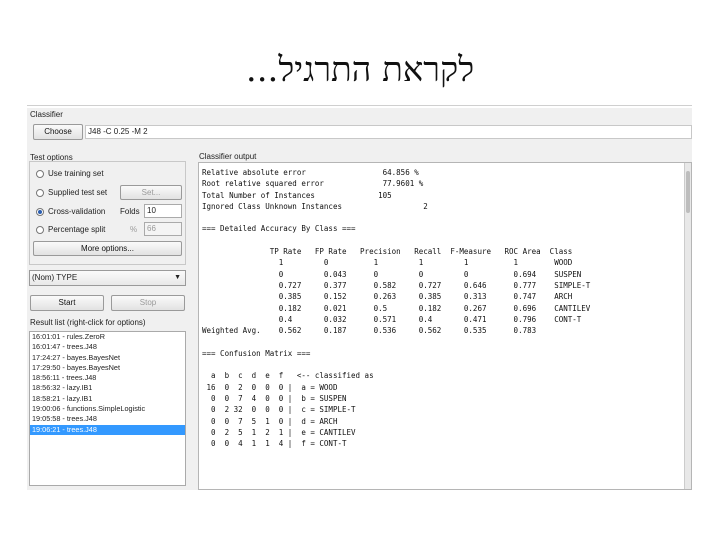 Image resolution: width=720 pixels, height=540 pixels. Describe the element at coordinates (388, 132) in the screenshot. I see `classifier-config-field: J48 -C 0.25 -M 2` at that location.